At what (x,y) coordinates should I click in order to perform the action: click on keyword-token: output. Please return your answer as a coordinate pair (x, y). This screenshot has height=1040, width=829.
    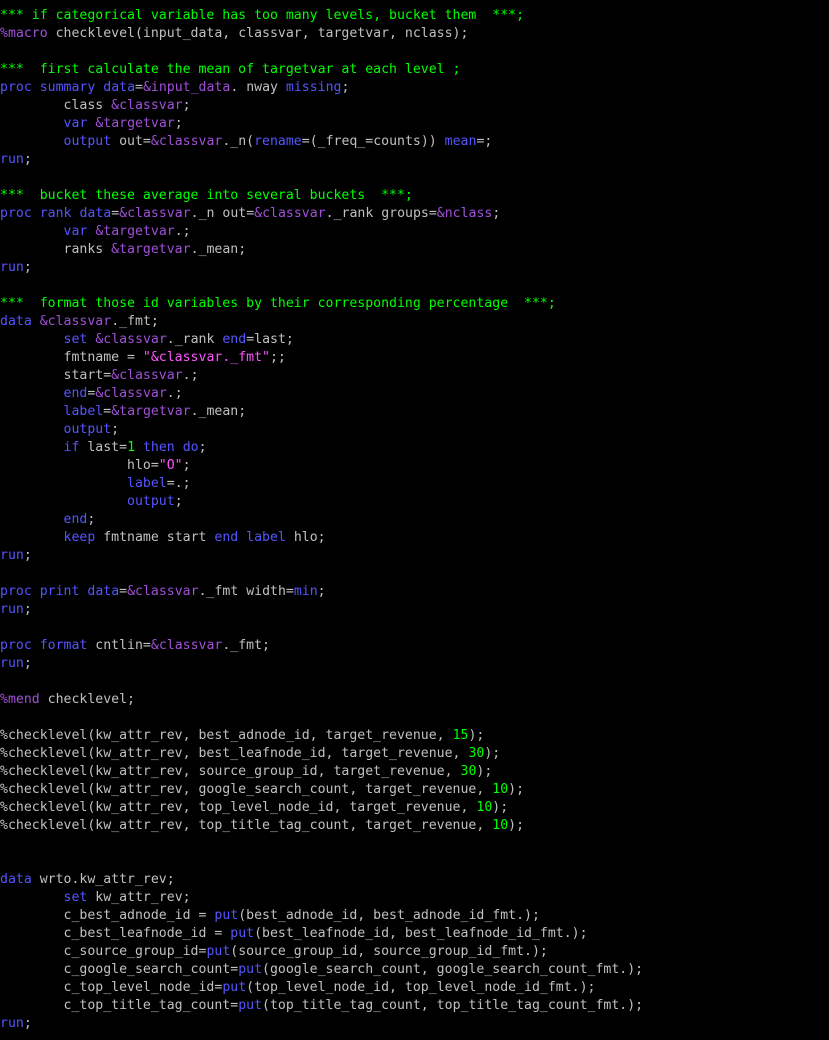
    Looking at the image, I should click on (151, 501).